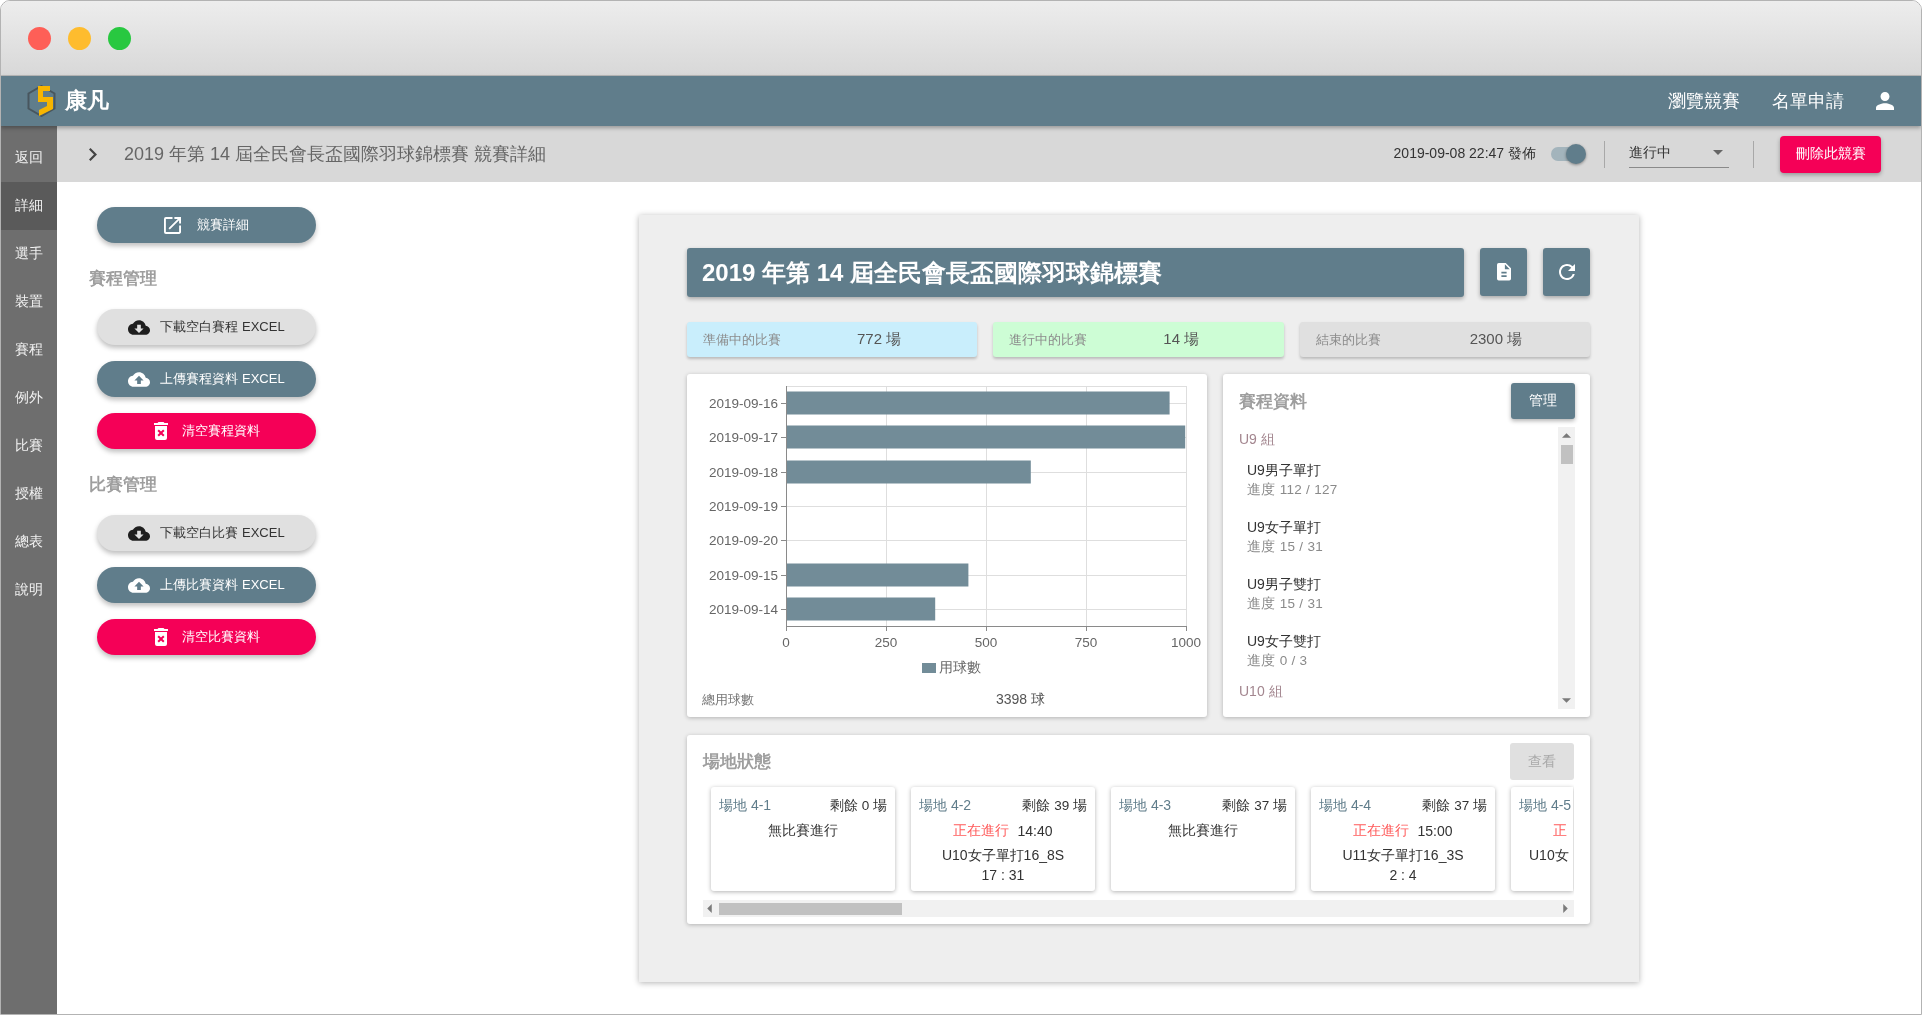 This screenshot has height=1015, width=1922. What do you see at coordinates (728, 700) in the screenshot?
I see `total-label: 總用球數` at bounding box center [728, 700].